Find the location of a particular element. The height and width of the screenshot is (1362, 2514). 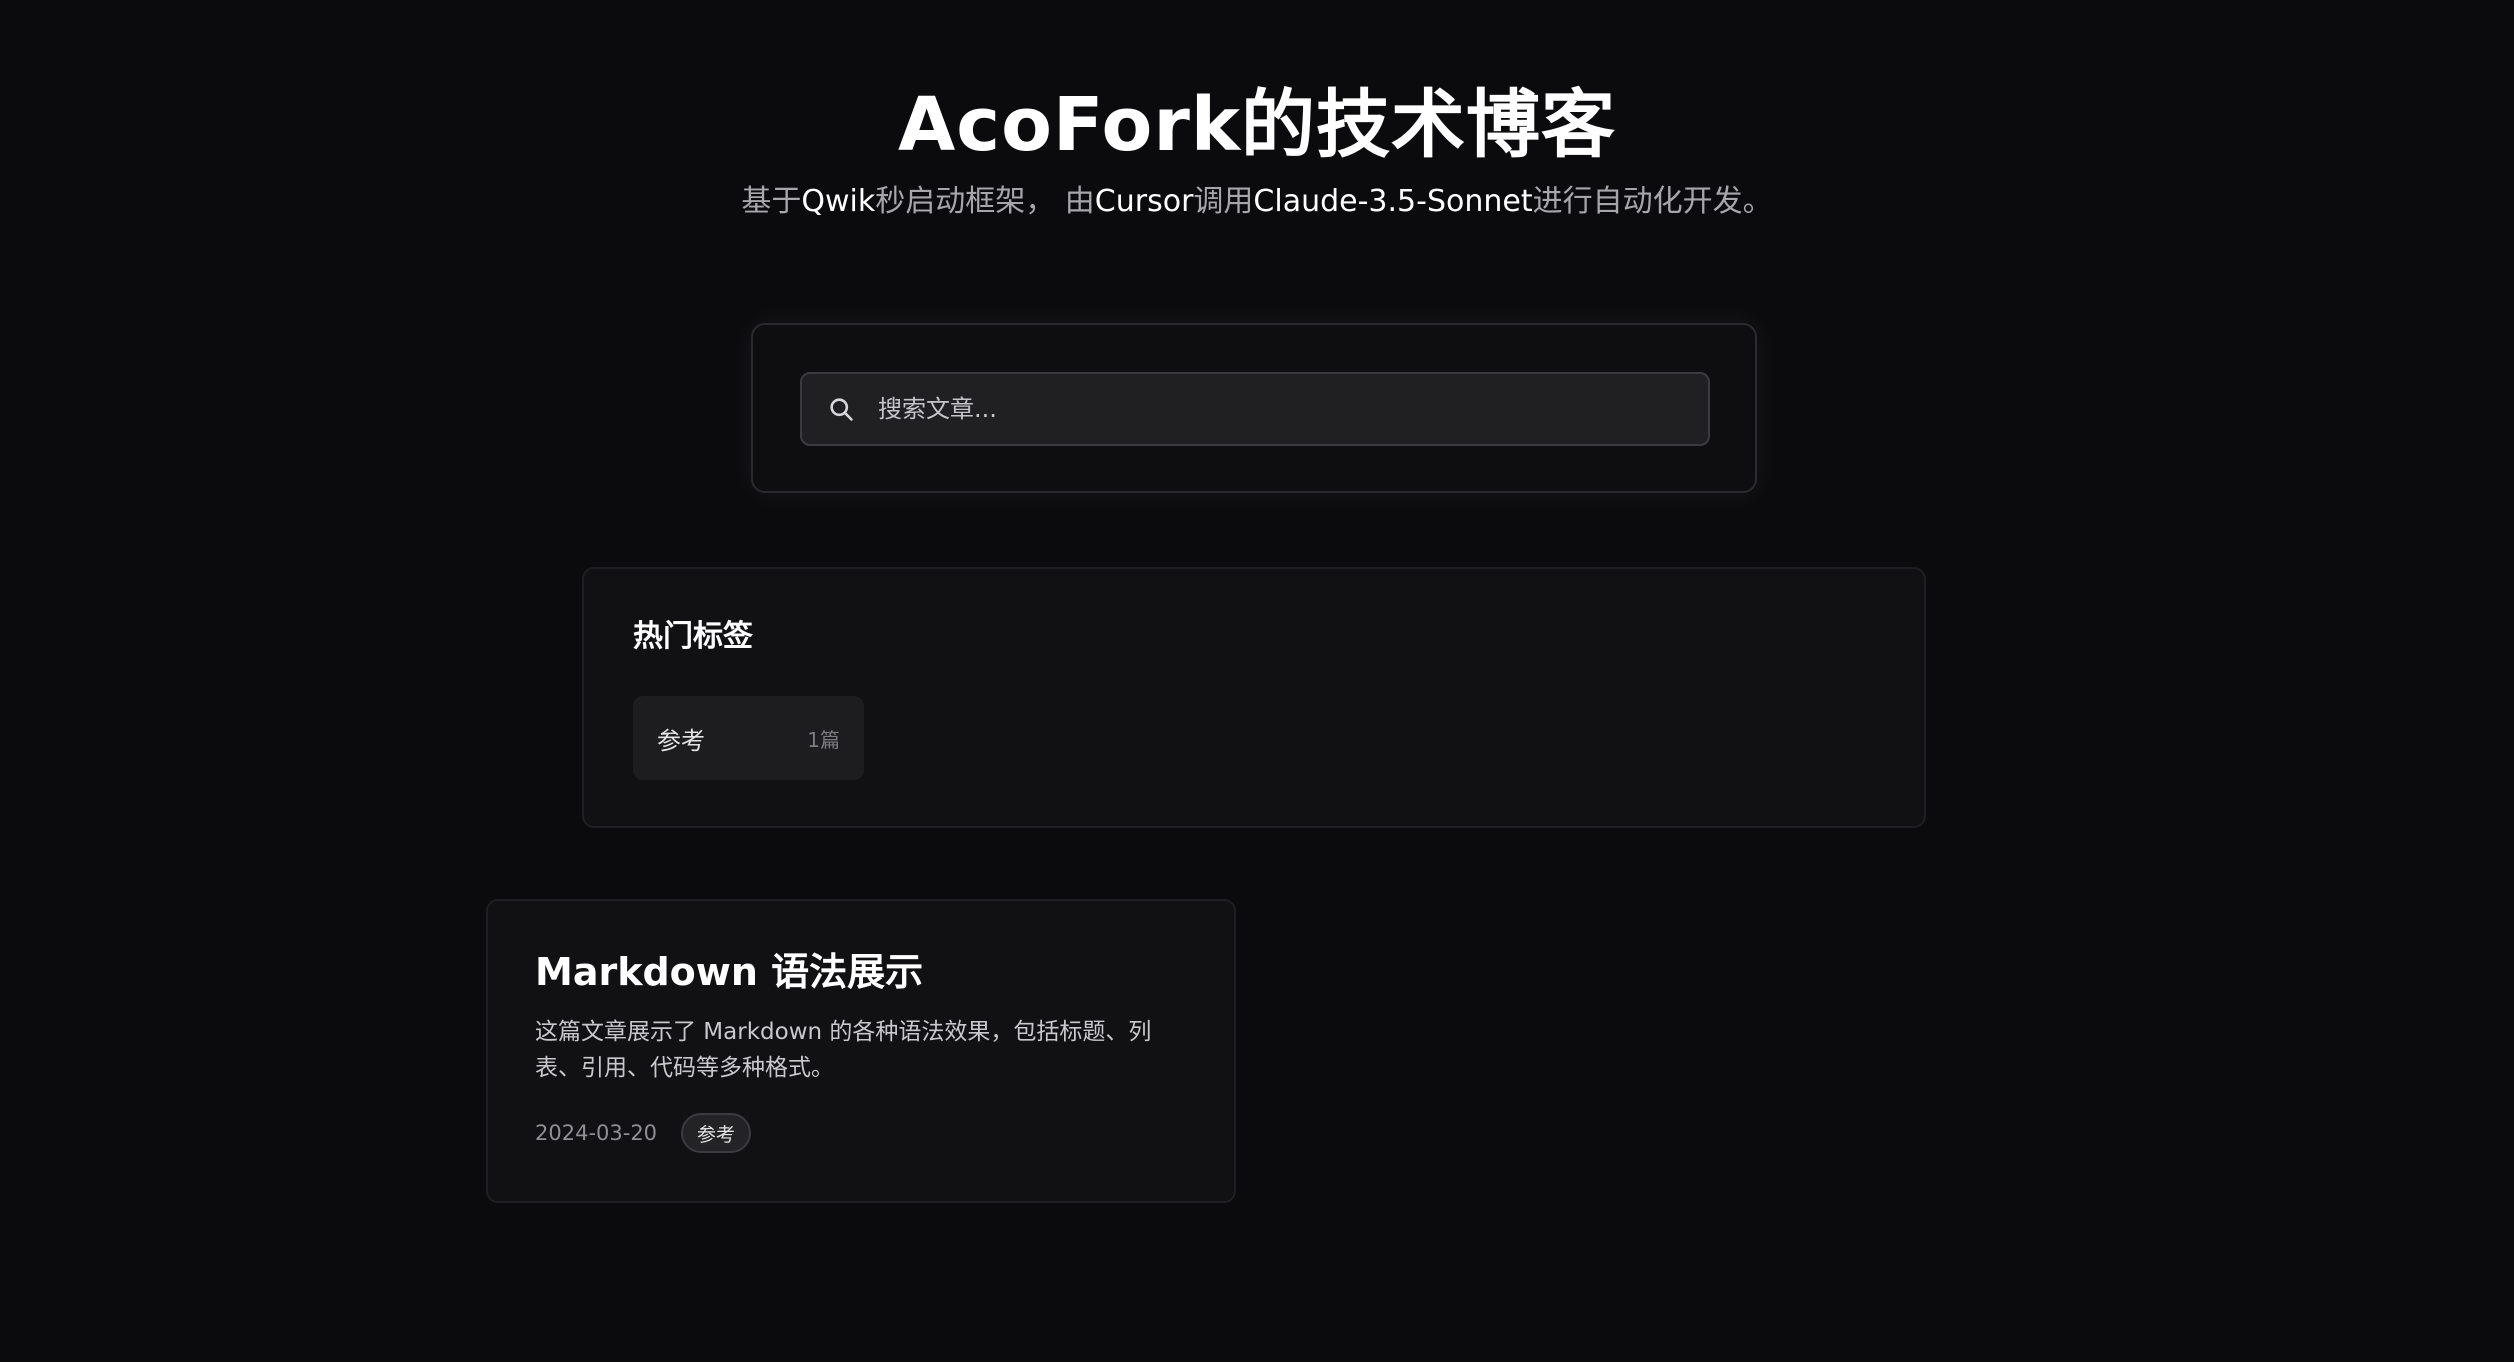

post-tag-badge: 参考 is located at coordinates (716, 1133).